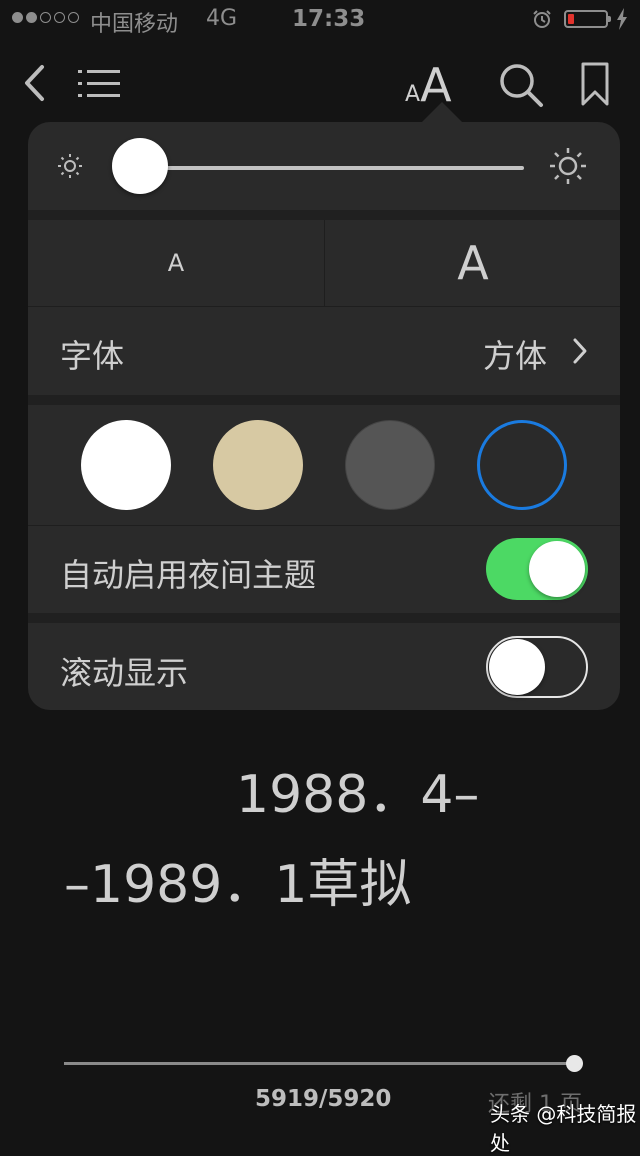  I want to click on auto-night-label: 自动启用夜间主题, so click(188, 575).